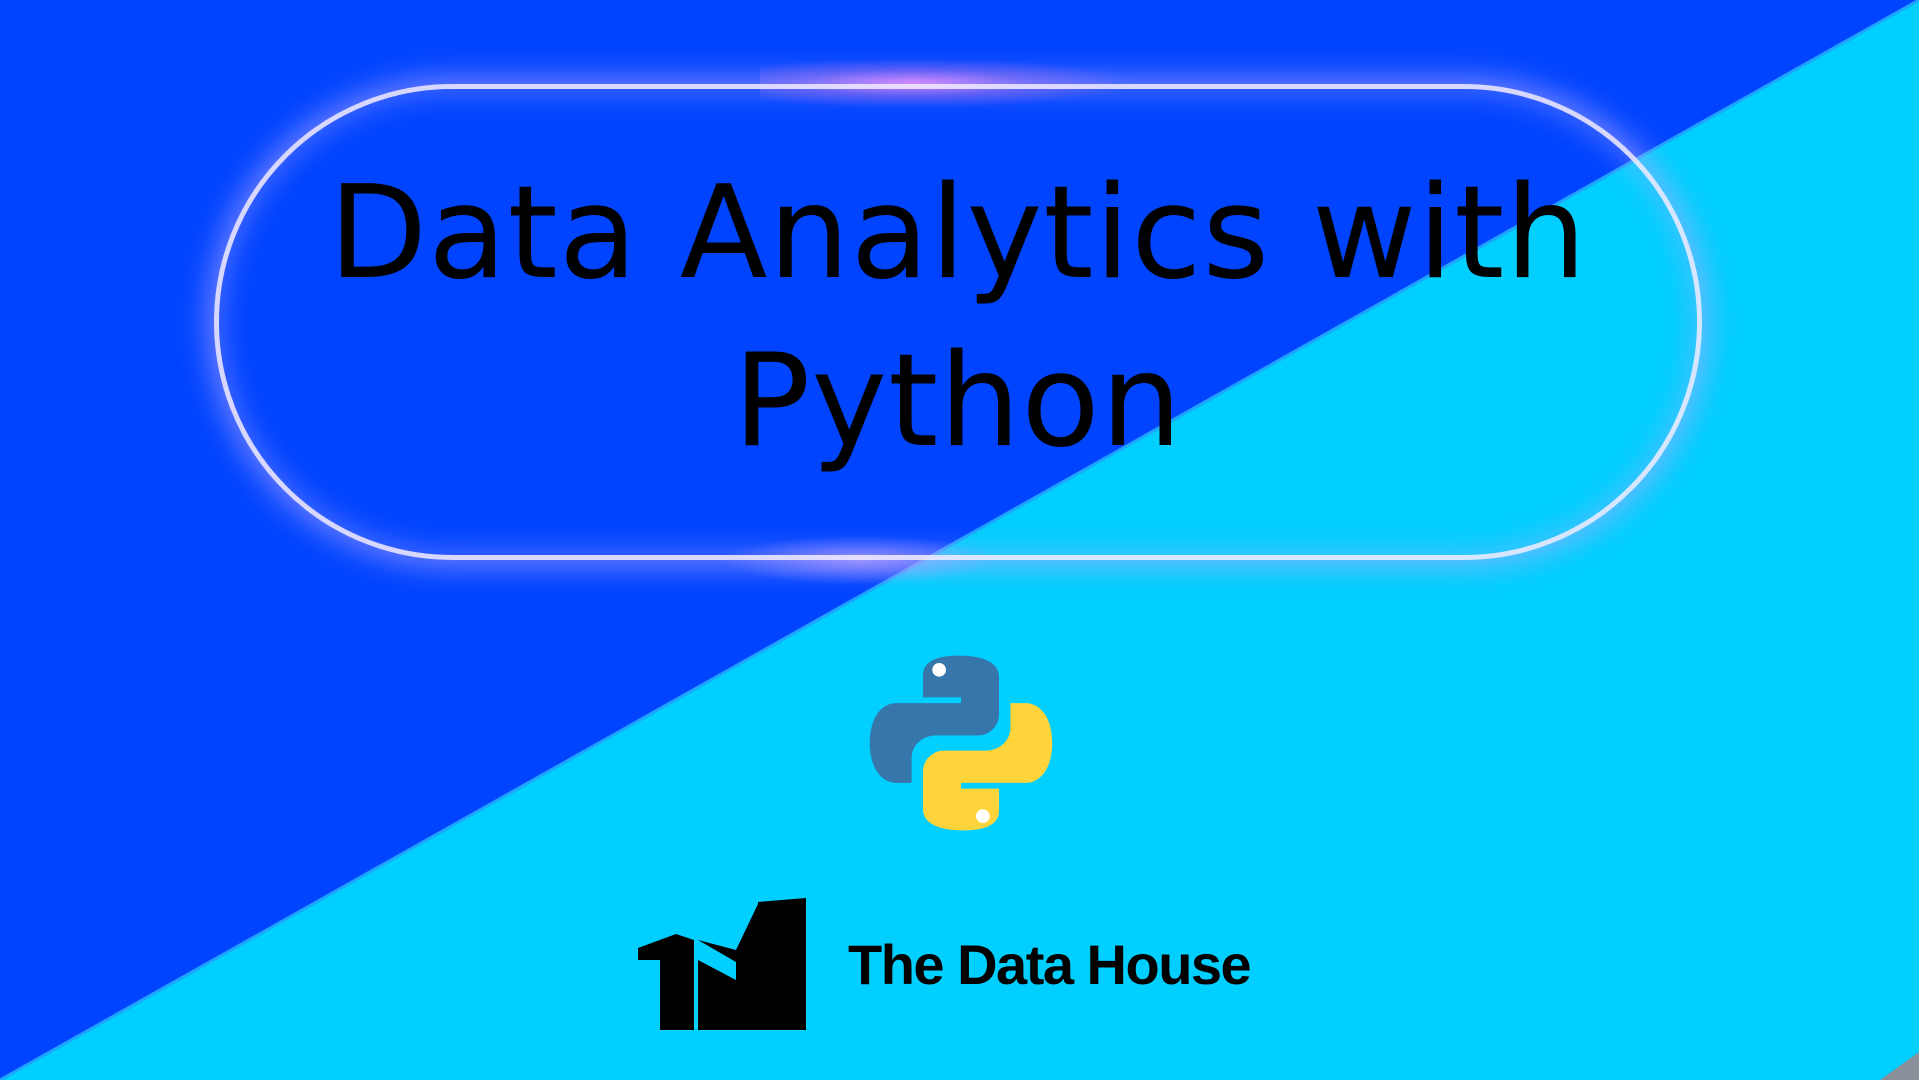  I want to click on brand-name: The Data House, so click(1050, 964).